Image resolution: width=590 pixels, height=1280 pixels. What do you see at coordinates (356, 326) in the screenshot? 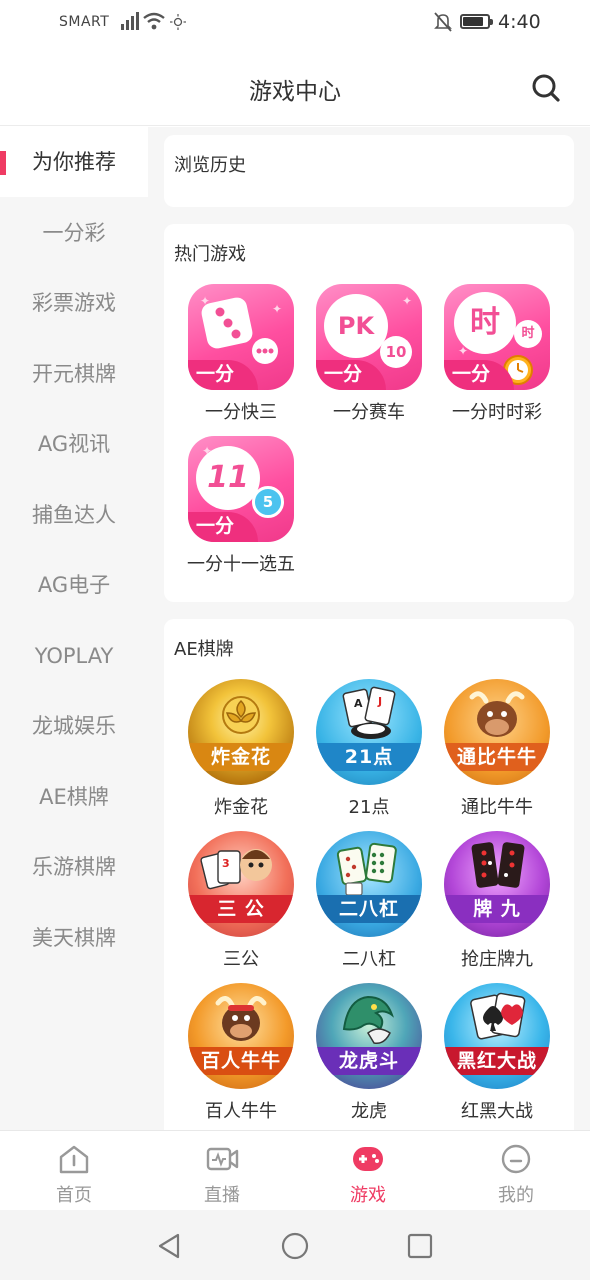
I see `pk-glyph: PK` at bounding box center [356, 326].